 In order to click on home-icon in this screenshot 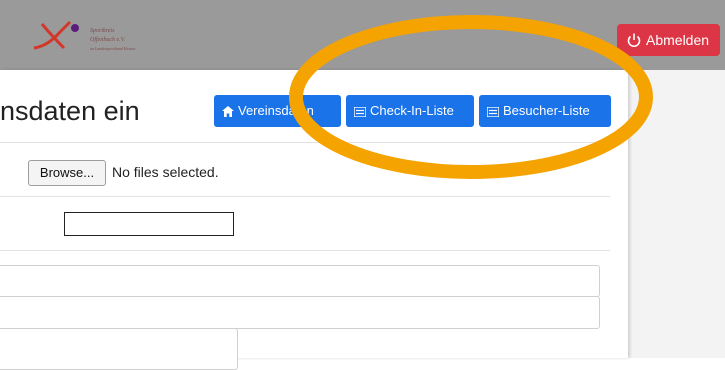, I will do `click(228, 112)`.